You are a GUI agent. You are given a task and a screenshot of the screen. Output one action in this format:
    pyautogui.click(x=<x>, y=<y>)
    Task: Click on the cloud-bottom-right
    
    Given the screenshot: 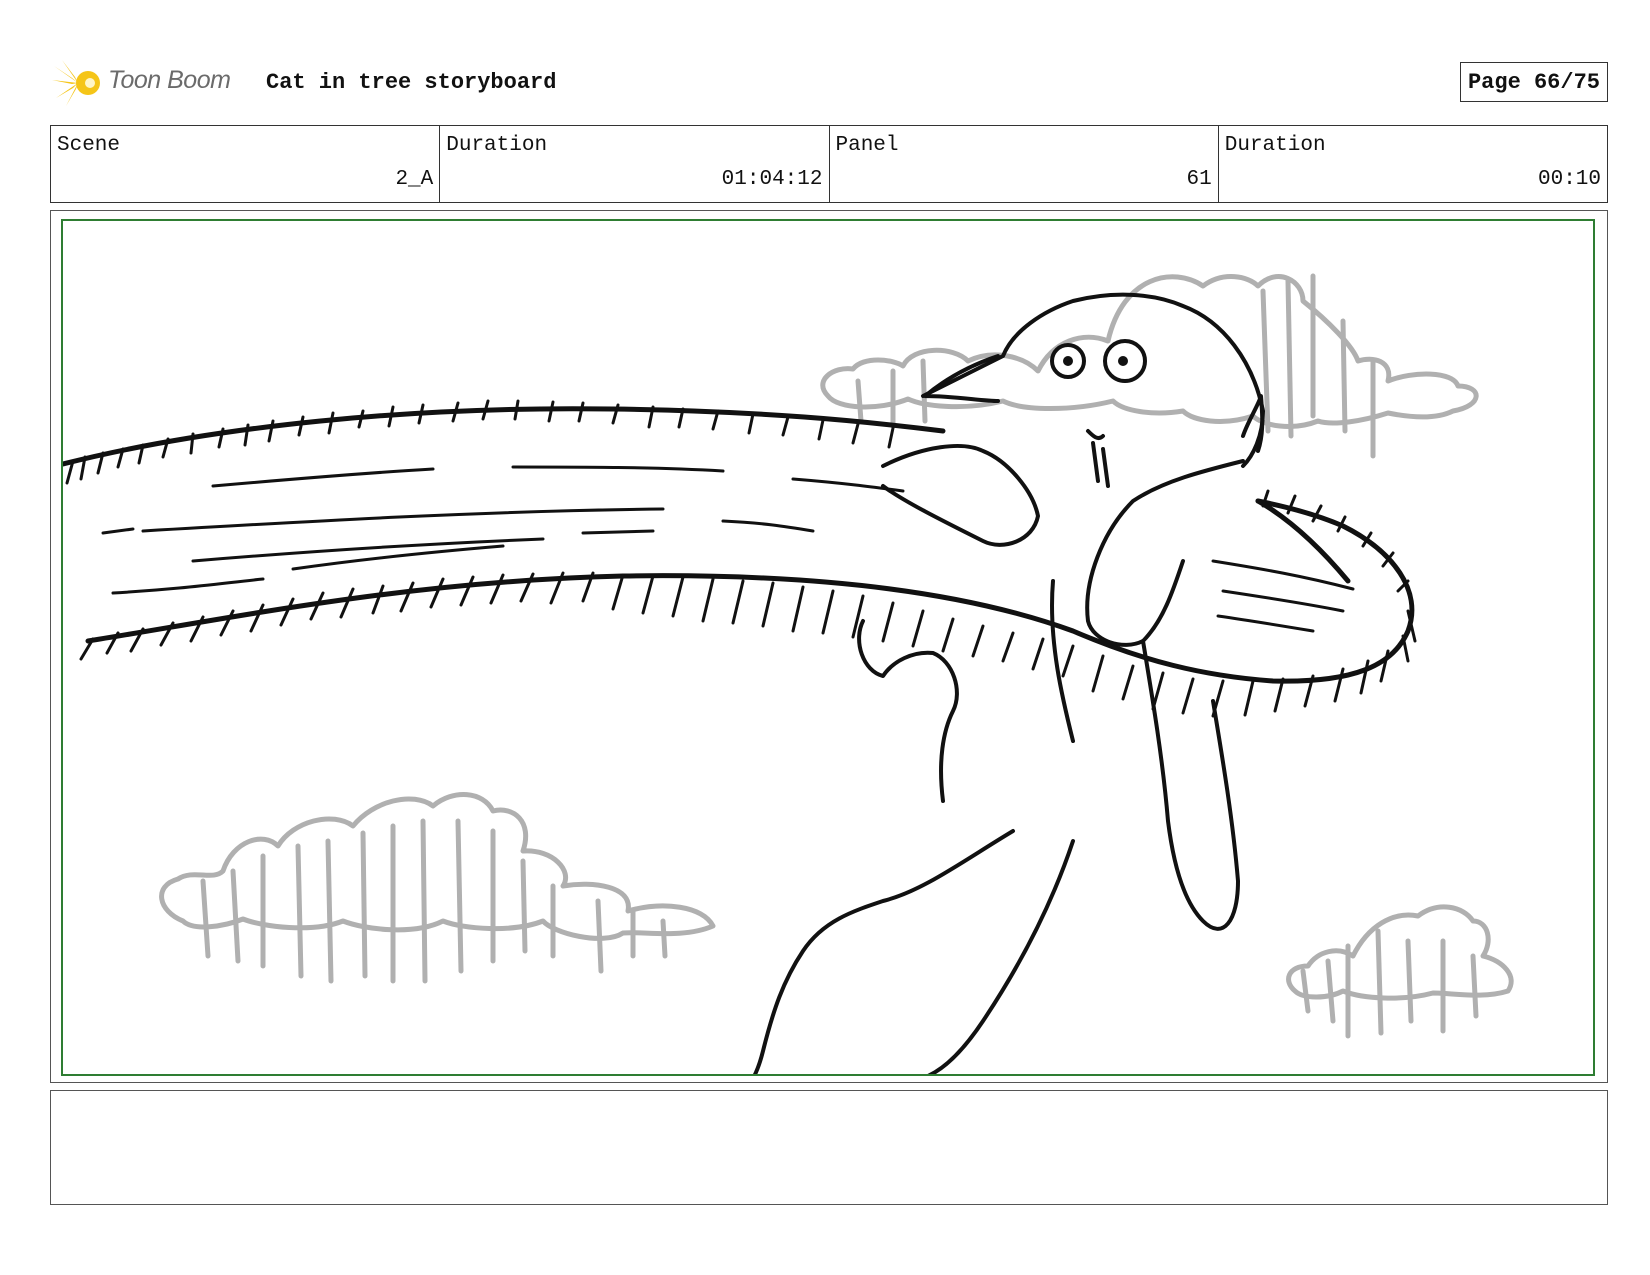 What is the action you would take?
    pyautogui.click(x=1400, y=952)
    